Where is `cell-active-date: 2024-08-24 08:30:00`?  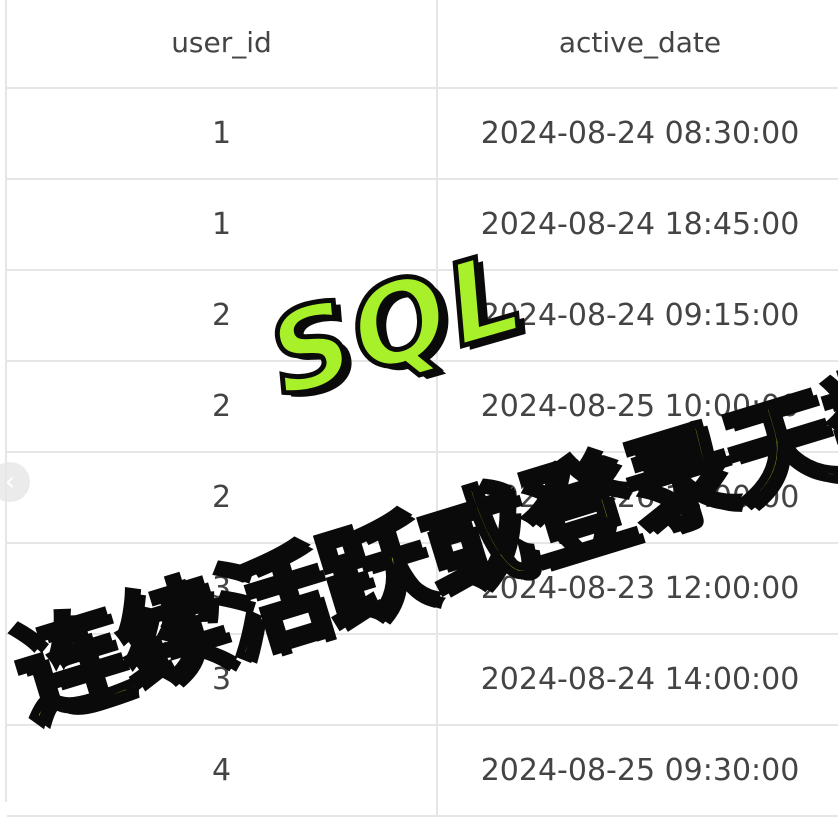
cell-active-date: 2024-08-24 08:30:00 is located at coordinates (640, 133).